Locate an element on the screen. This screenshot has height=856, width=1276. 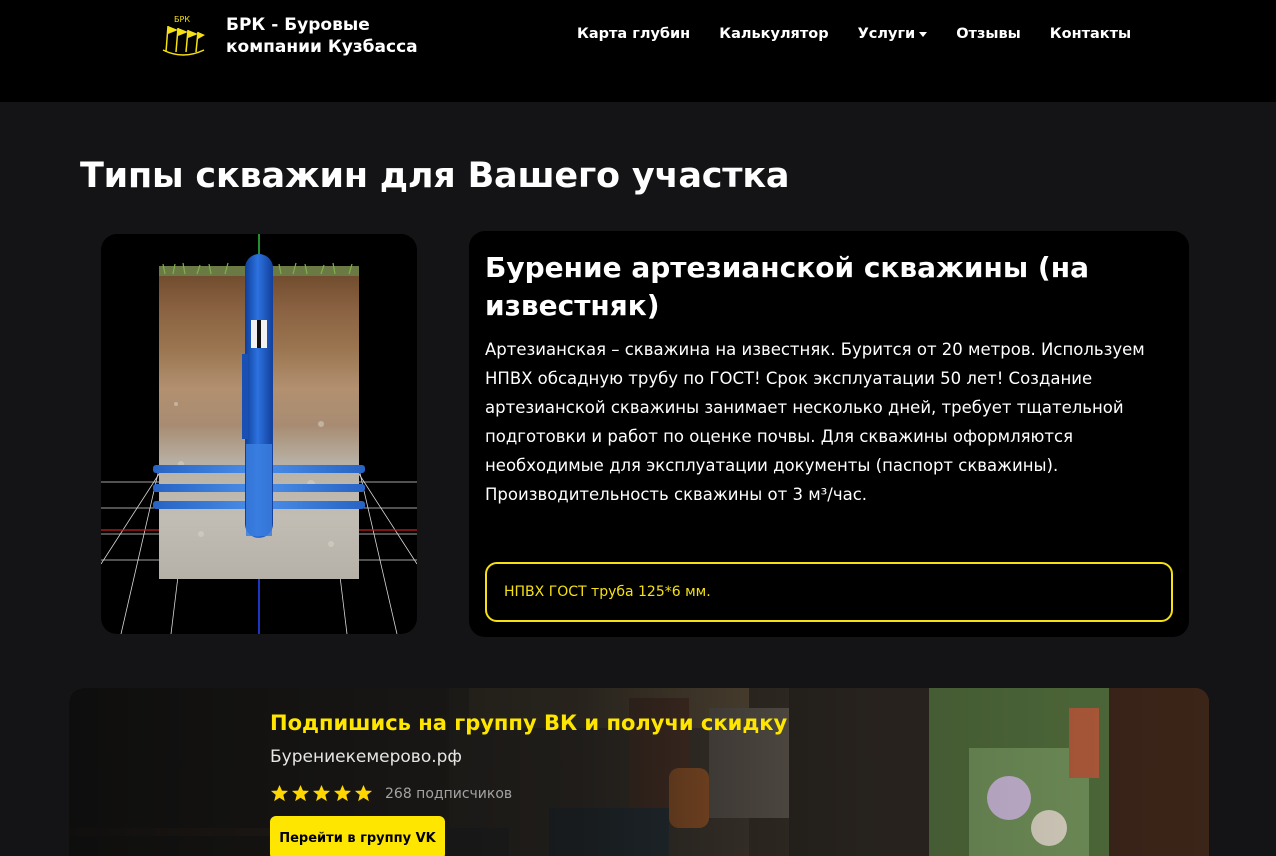
nav-item-services: Услуги is located at coordinates (893, 34).